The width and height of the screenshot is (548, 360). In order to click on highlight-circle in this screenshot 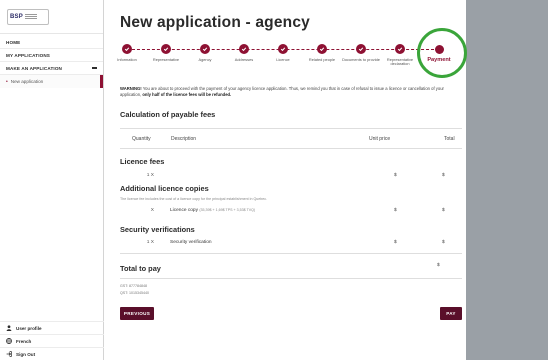, I will do `click(442, 53)`.